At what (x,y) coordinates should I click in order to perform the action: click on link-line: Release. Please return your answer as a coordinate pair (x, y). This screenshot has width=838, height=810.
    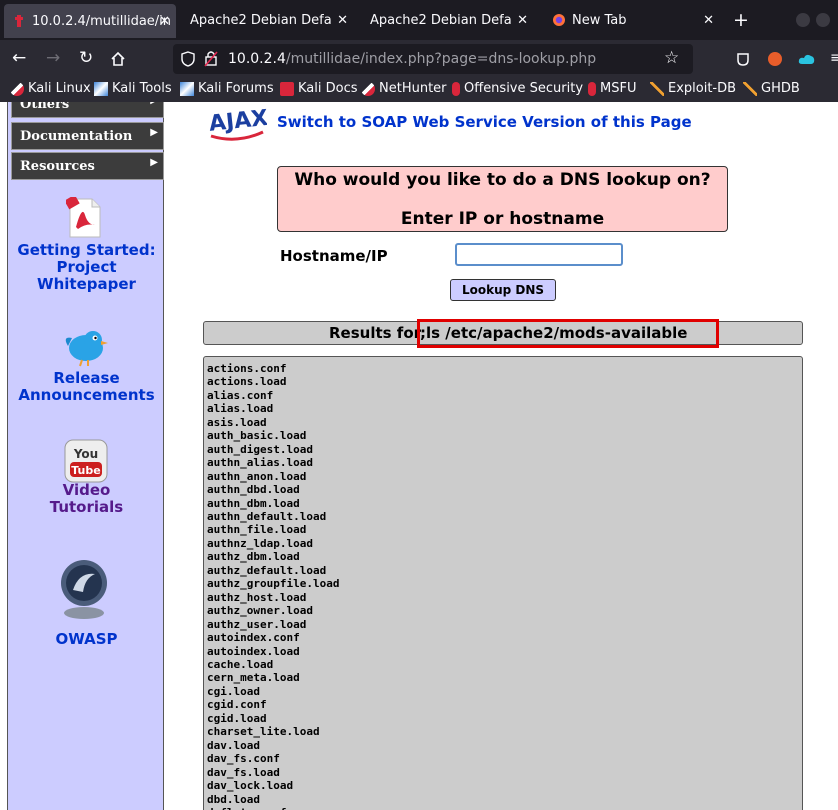
    Looking at the image, I should click on (86, 378).